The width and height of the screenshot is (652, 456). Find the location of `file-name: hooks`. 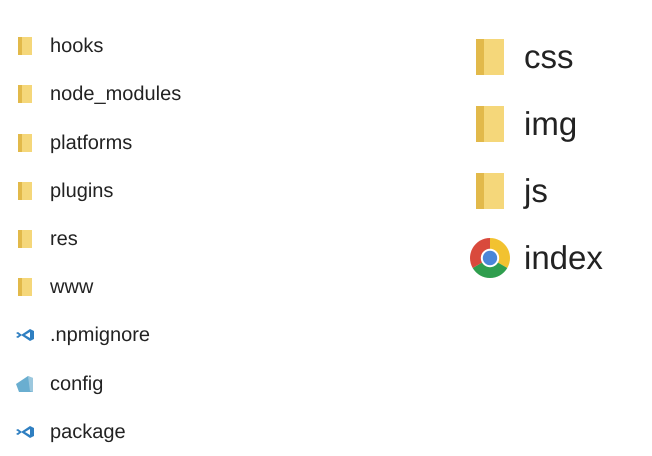

file-name: hooks is located at coordinates (77, 47).